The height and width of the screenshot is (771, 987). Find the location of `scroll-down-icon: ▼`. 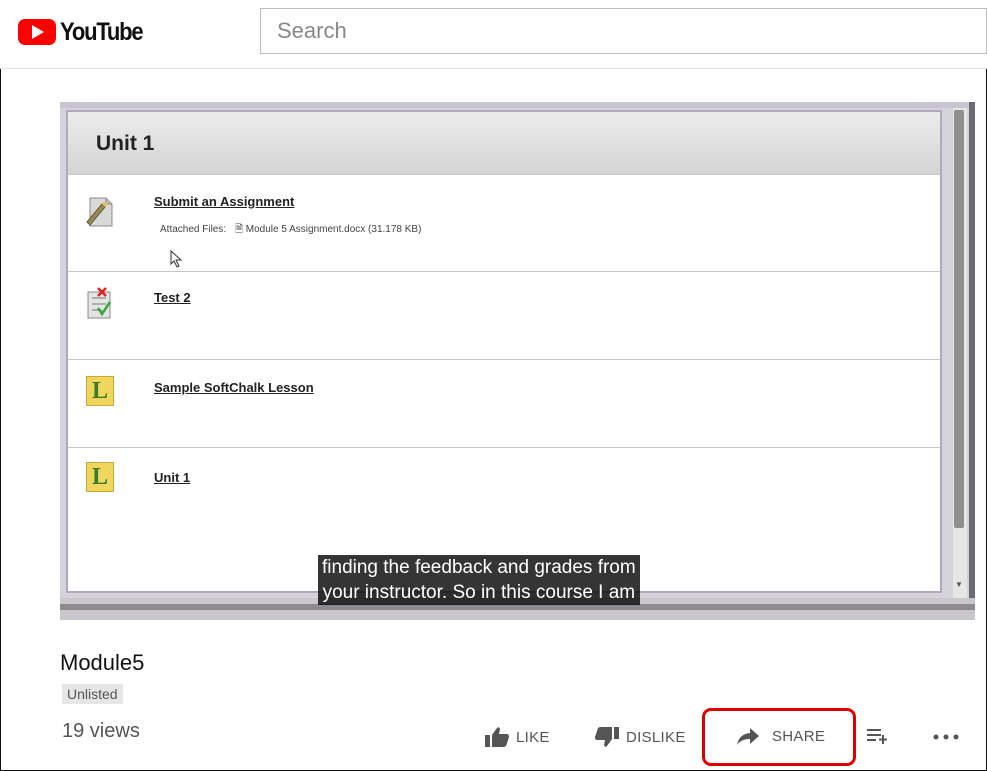

scroll-down-icon: ▼ is located at coordinates (959, 584).